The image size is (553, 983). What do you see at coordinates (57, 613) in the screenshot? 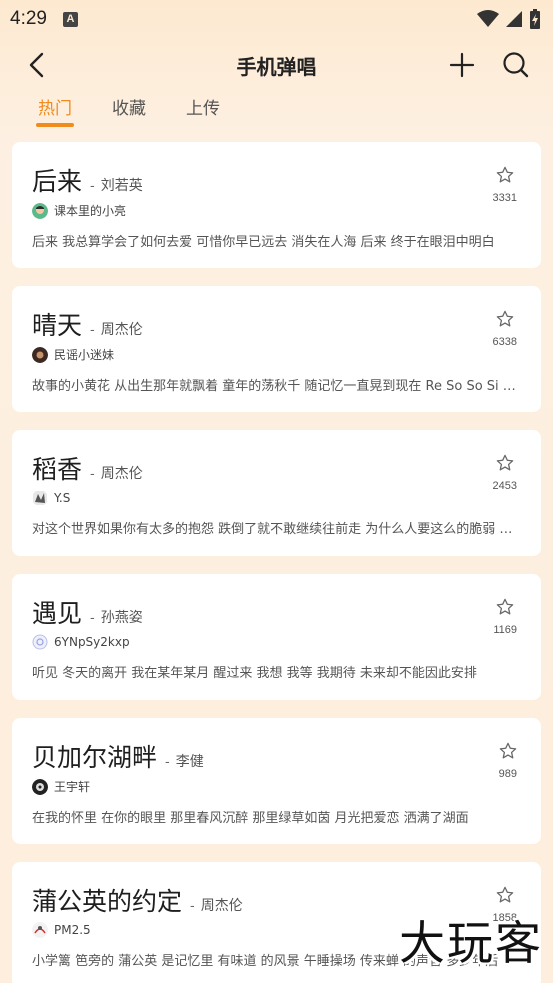
I see `song-title: 遇见` at bounding box center [57, 613].